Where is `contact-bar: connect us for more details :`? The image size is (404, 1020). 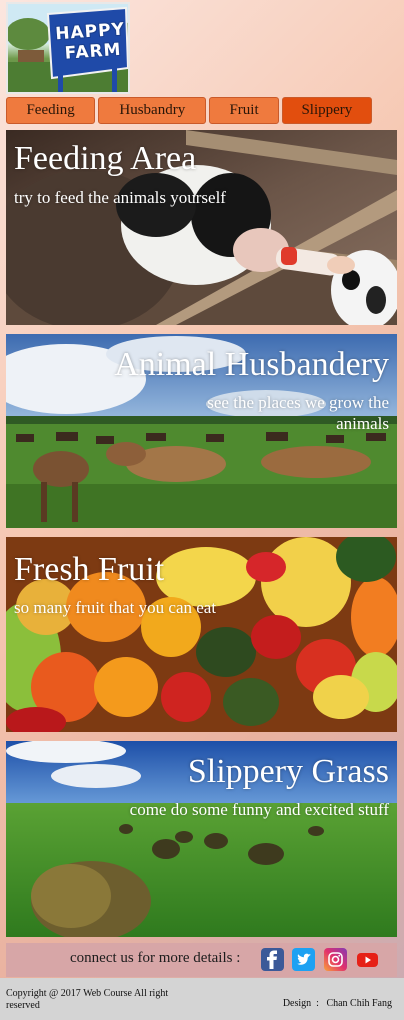 contact-bar: connect us for more details : is located at coordinates (201, 960).